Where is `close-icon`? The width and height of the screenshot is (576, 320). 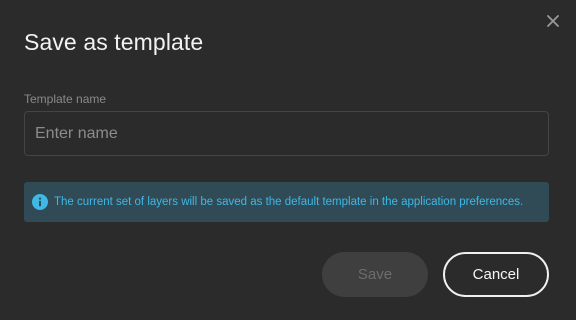
close-icon is located at coordinates (553, 21).